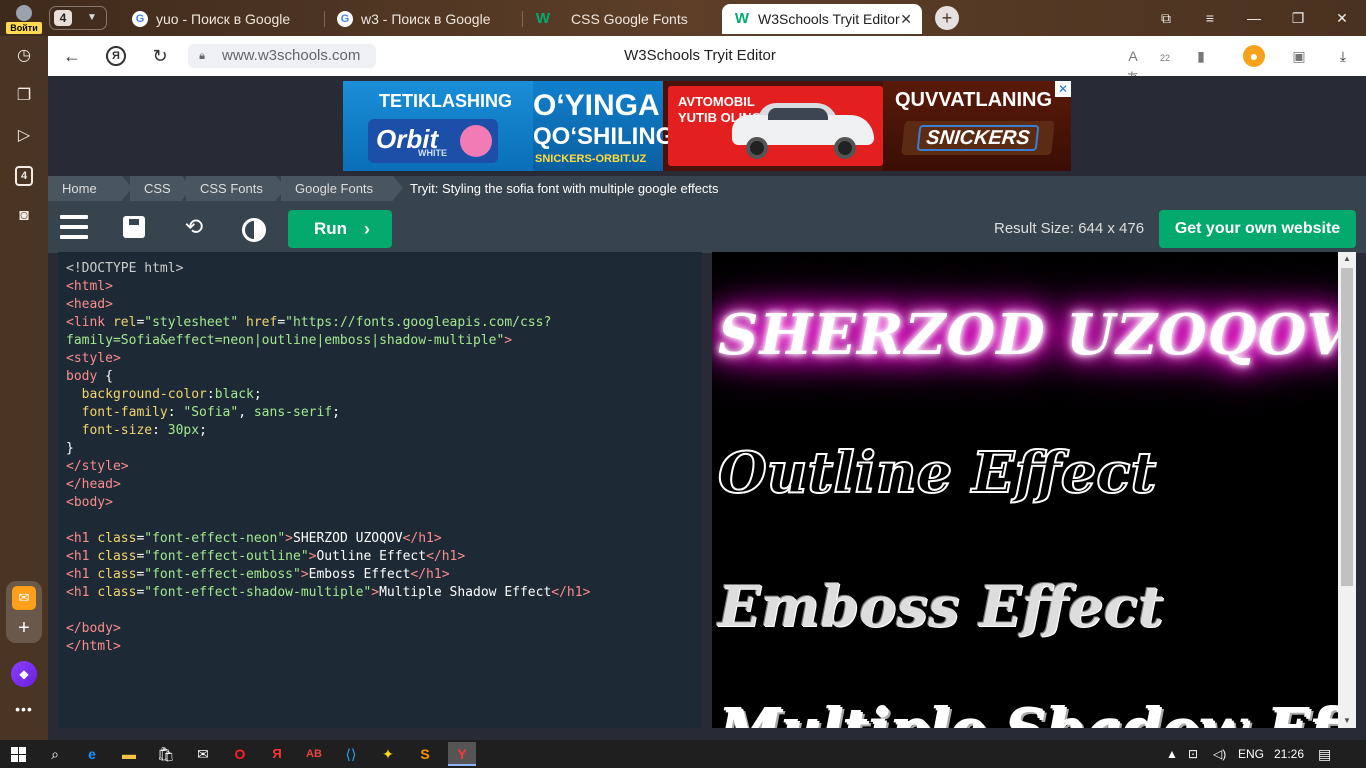 The height and width of the screenshot is (768, 1366). What do you see at coordinates (1347, 427) in the screenshot?
I see `scrollbar-thumb` at bounding box center [1347, 427].